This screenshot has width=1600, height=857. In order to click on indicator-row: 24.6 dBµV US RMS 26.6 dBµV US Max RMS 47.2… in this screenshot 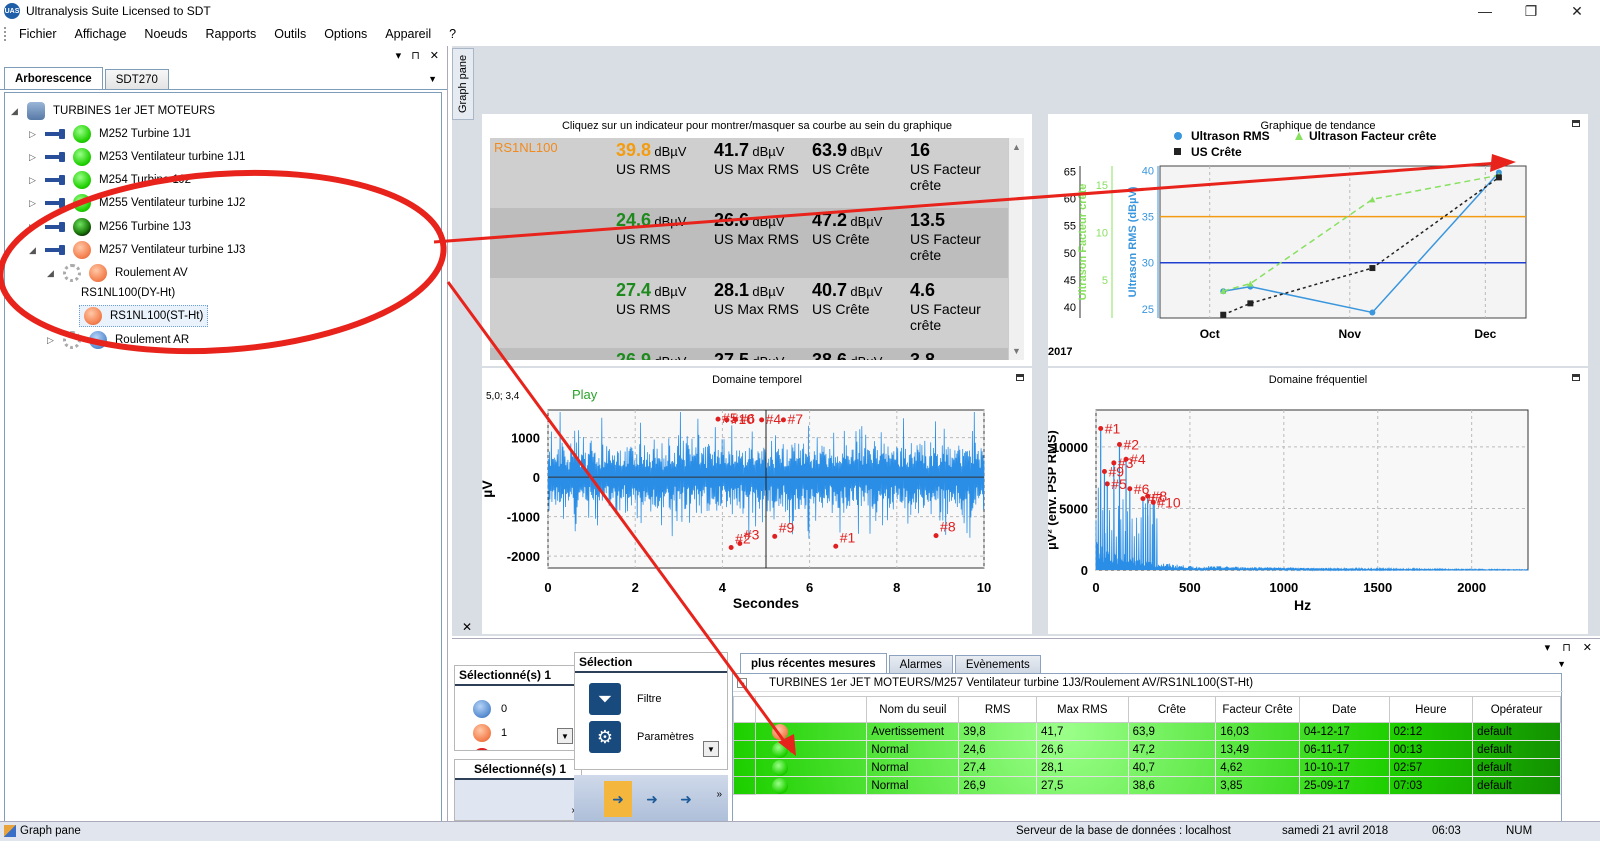, I will do `click(754, 243)`.